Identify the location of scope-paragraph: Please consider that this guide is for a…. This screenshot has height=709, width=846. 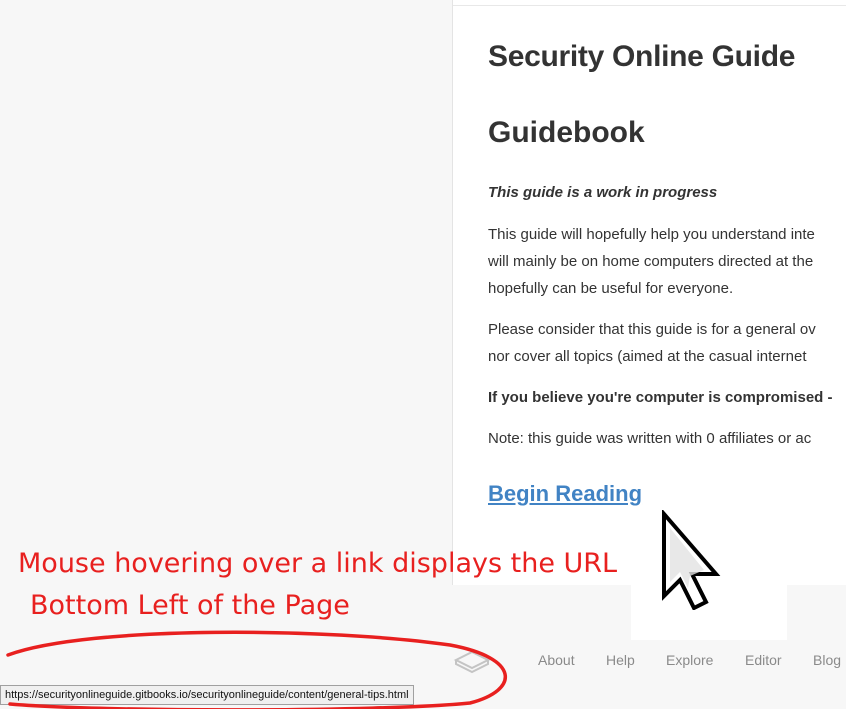
(652, 343).